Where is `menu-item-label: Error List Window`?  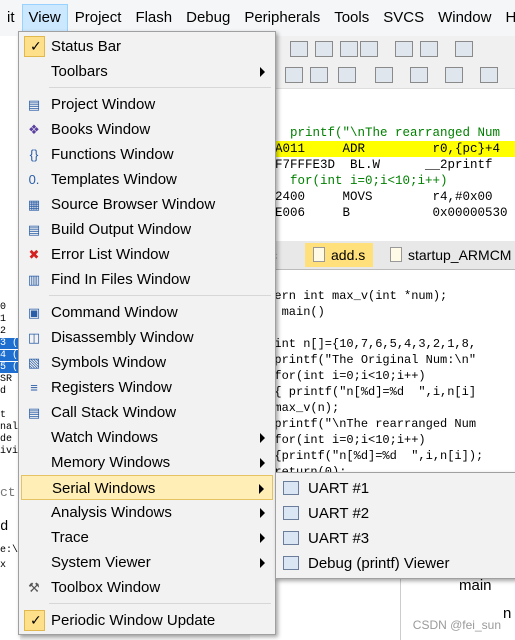 menu-item-label: Error List Window is located at coordinates (110, 254).